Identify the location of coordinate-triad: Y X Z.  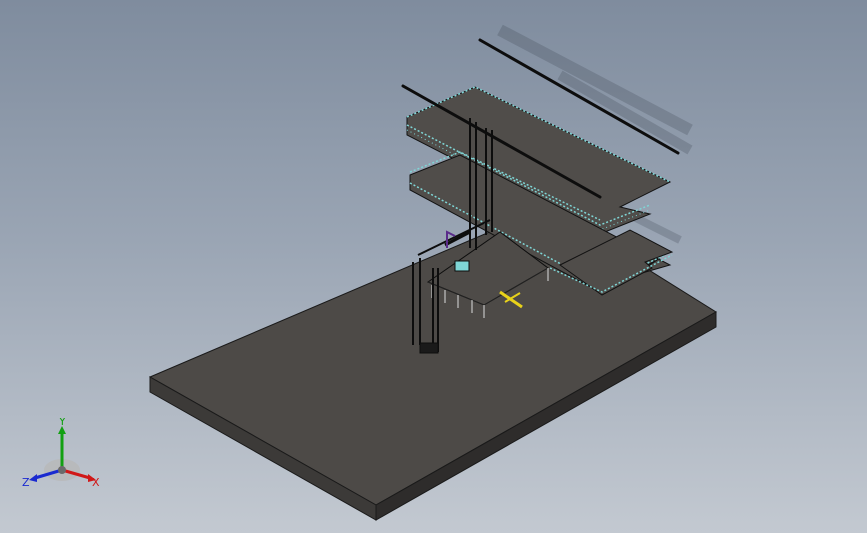
(62, 458).